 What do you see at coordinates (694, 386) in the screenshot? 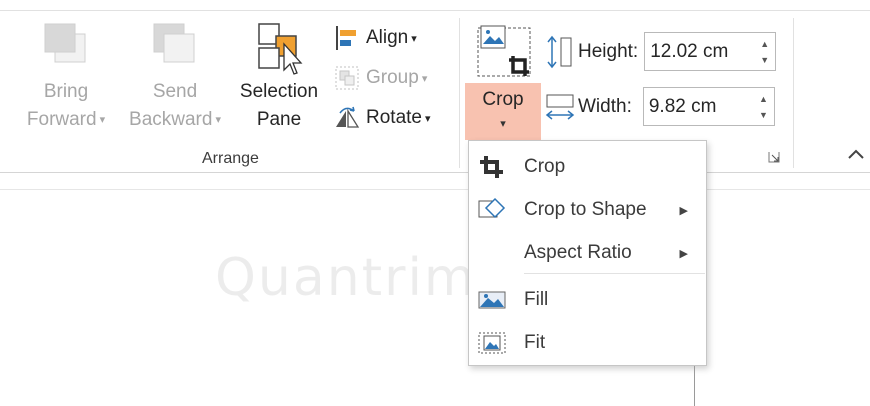
I see `document-margin-line` at bounding box center [694, 386].